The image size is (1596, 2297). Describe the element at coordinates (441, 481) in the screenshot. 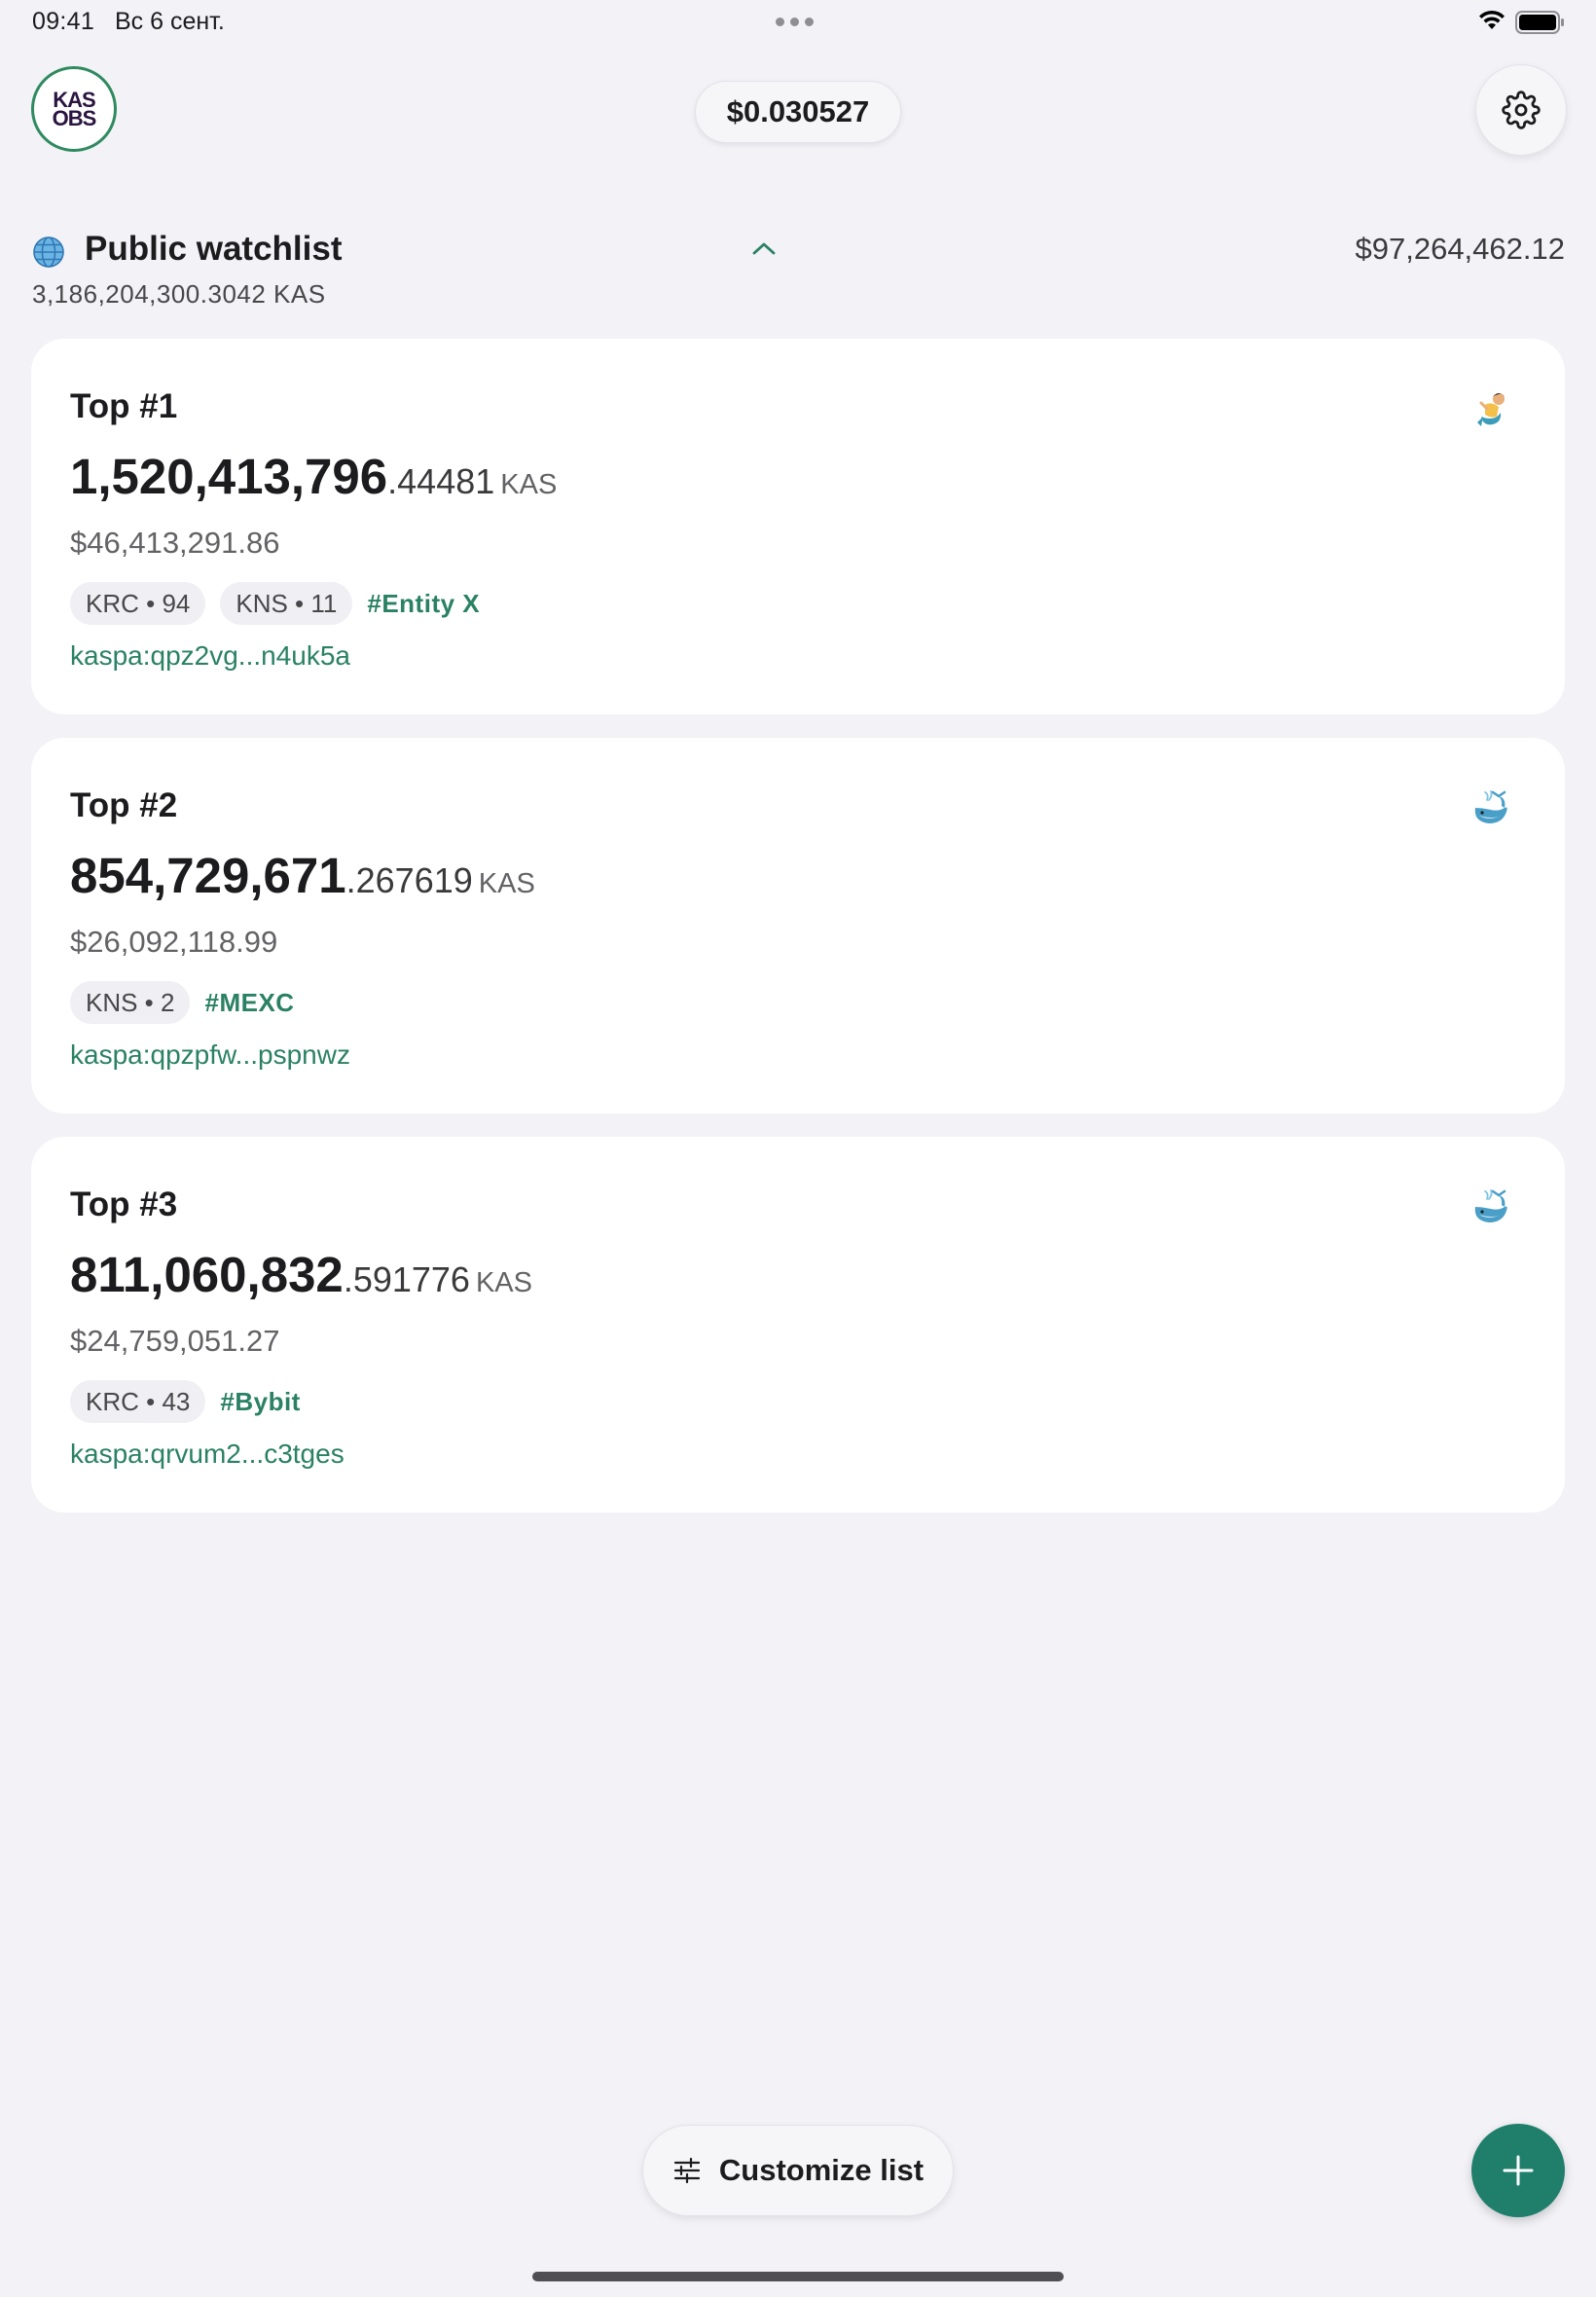

I see `amount-decimal: .44481` at that location.